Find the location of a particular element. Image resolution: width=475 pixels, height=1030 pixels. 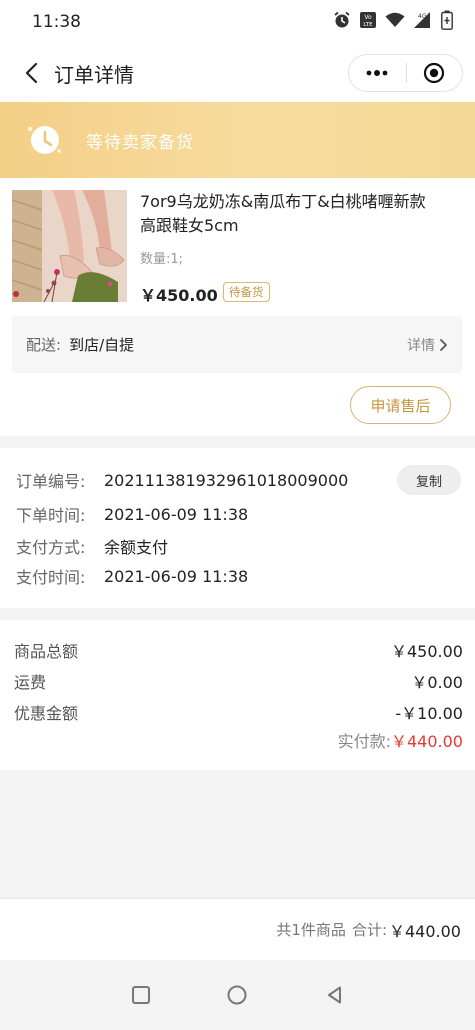

more-dots-icon is located at coordinates (377, 73).